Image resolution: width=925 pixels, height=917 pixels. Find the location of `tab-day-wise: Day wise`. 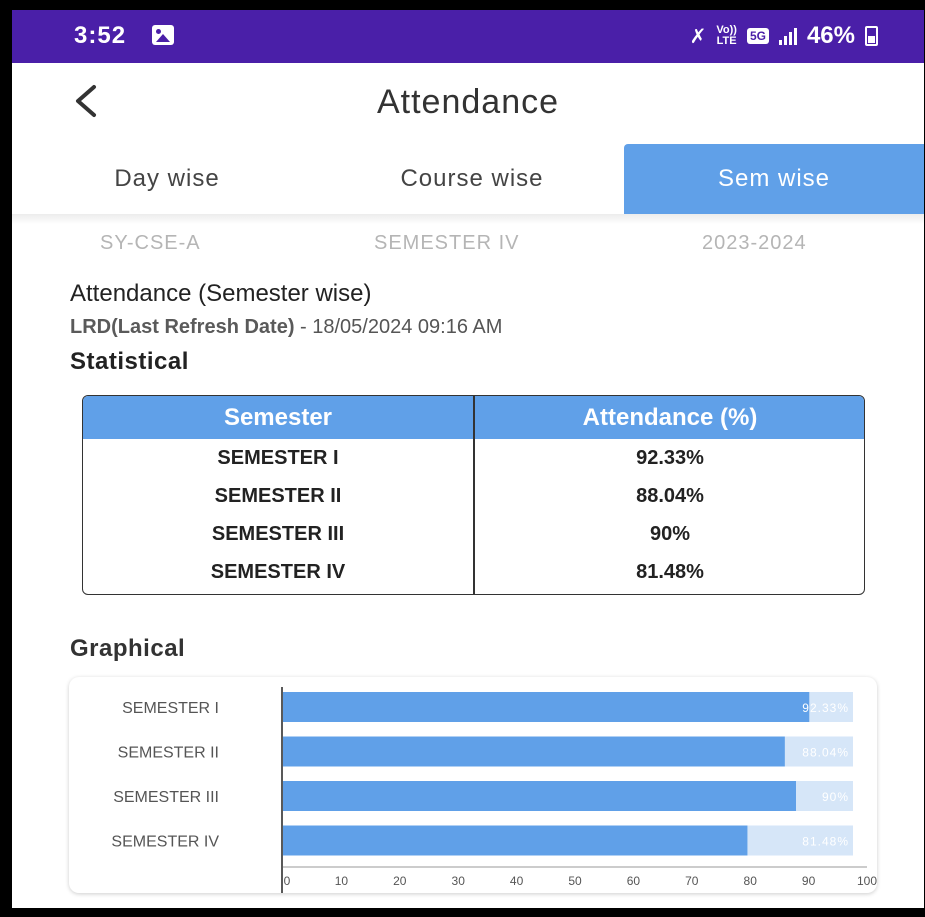

tab-day-wise: Day wise is located at coordinates (167, 179).